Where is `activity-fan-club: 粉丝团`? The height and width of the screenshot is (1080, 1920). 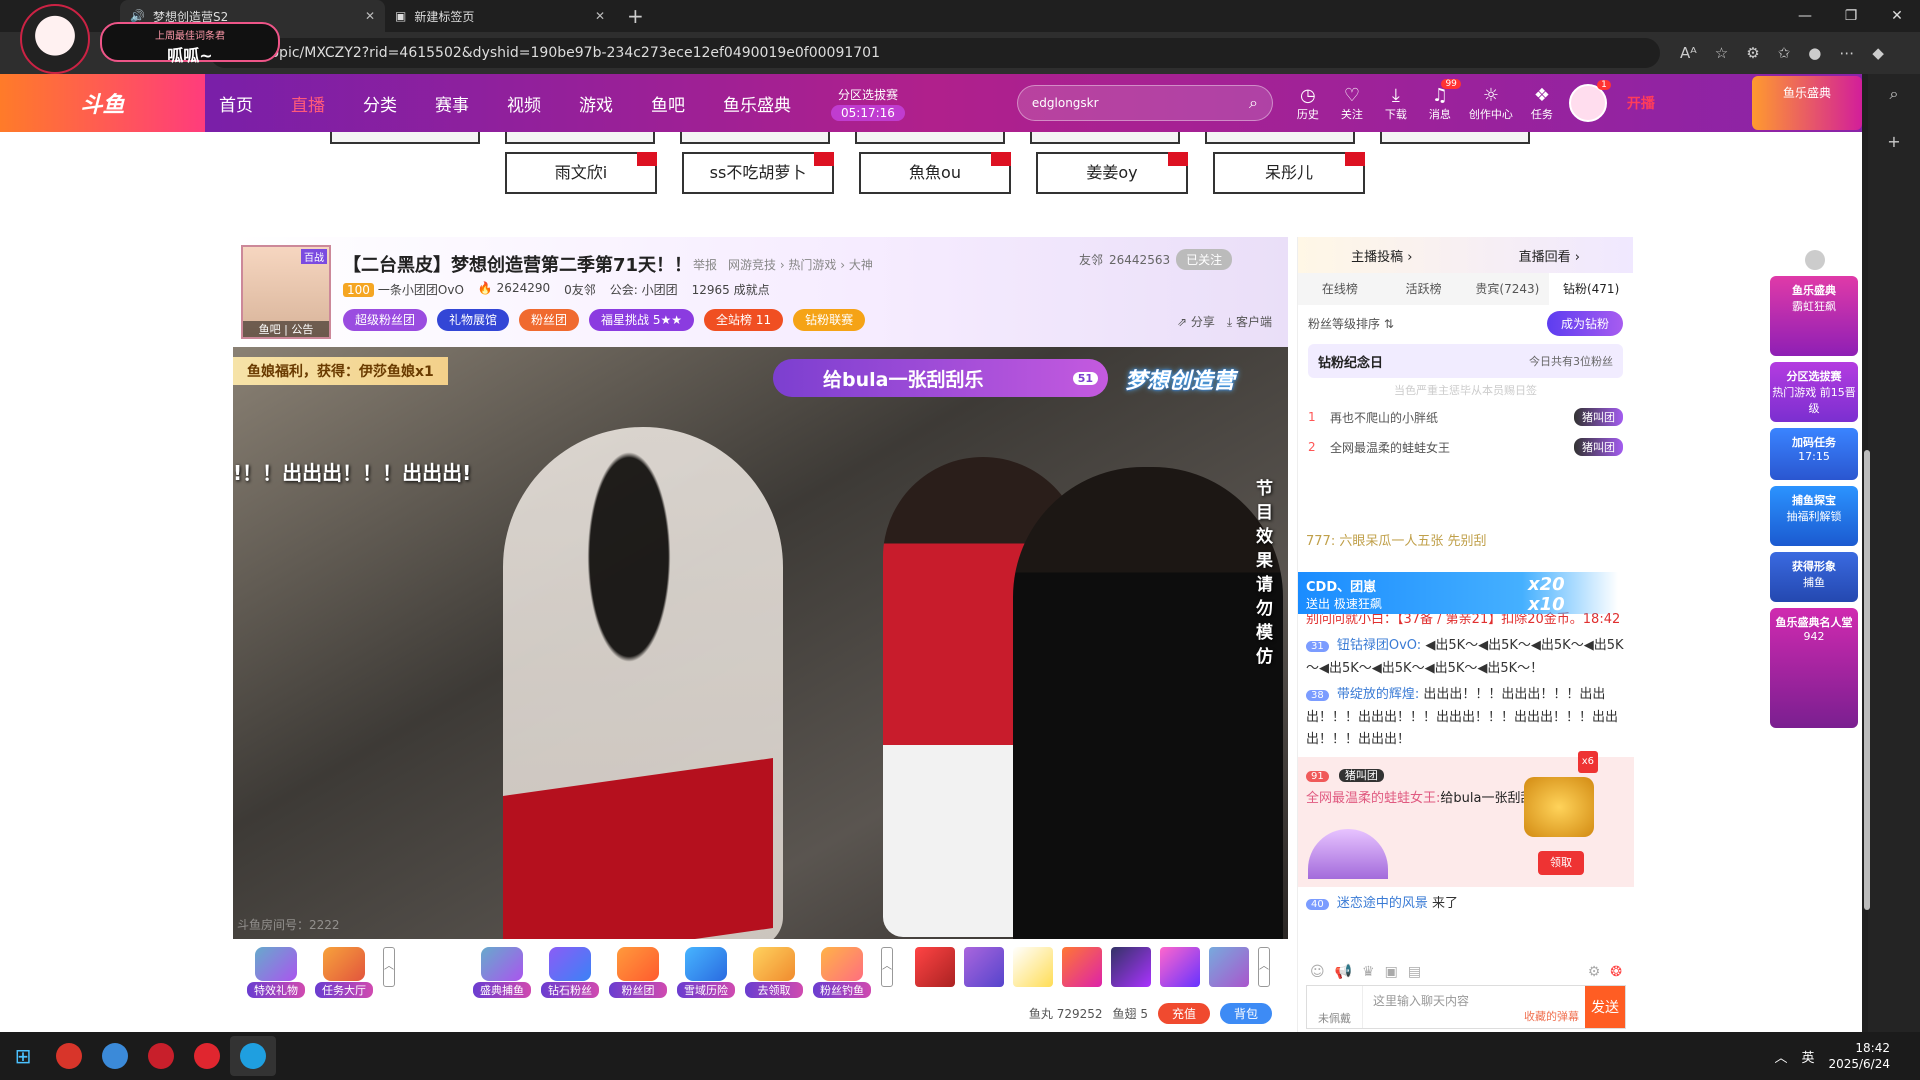 activity-fan-club: 粉丝团 is located at coordinates (638, 972).